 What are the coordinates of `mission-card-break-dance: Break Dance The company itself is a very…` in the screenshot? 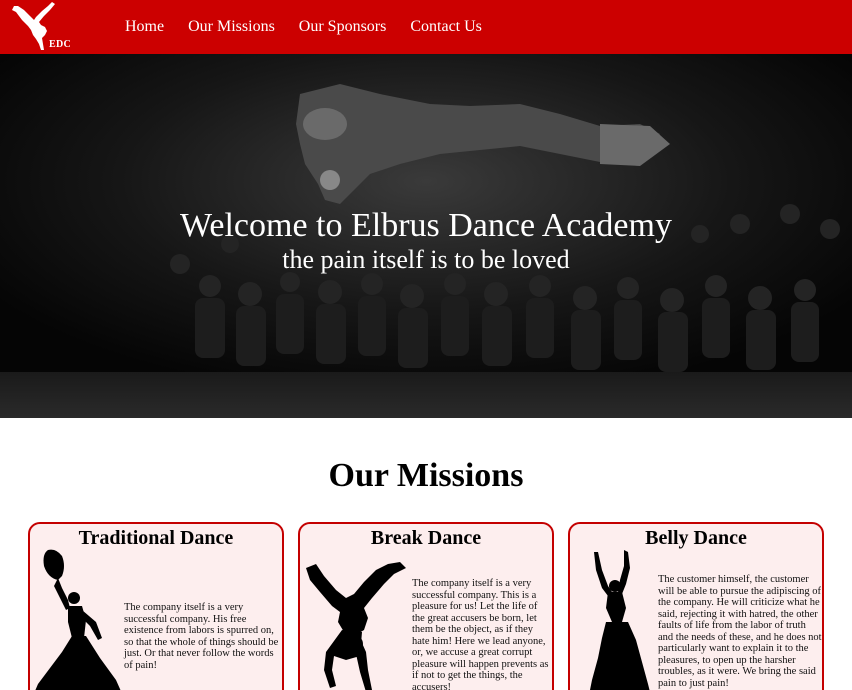 It's located at (426, 606).